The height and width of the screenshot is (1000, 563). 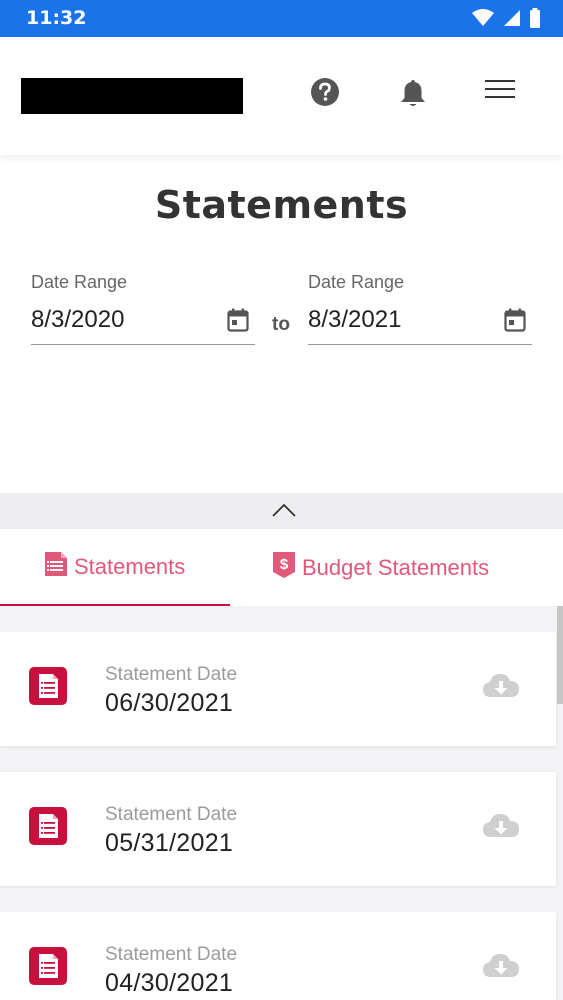 What do you see at coordinates (281, 324) in the screenshot?
I see `date-range-separator: to` at bounding box center [281, 324].